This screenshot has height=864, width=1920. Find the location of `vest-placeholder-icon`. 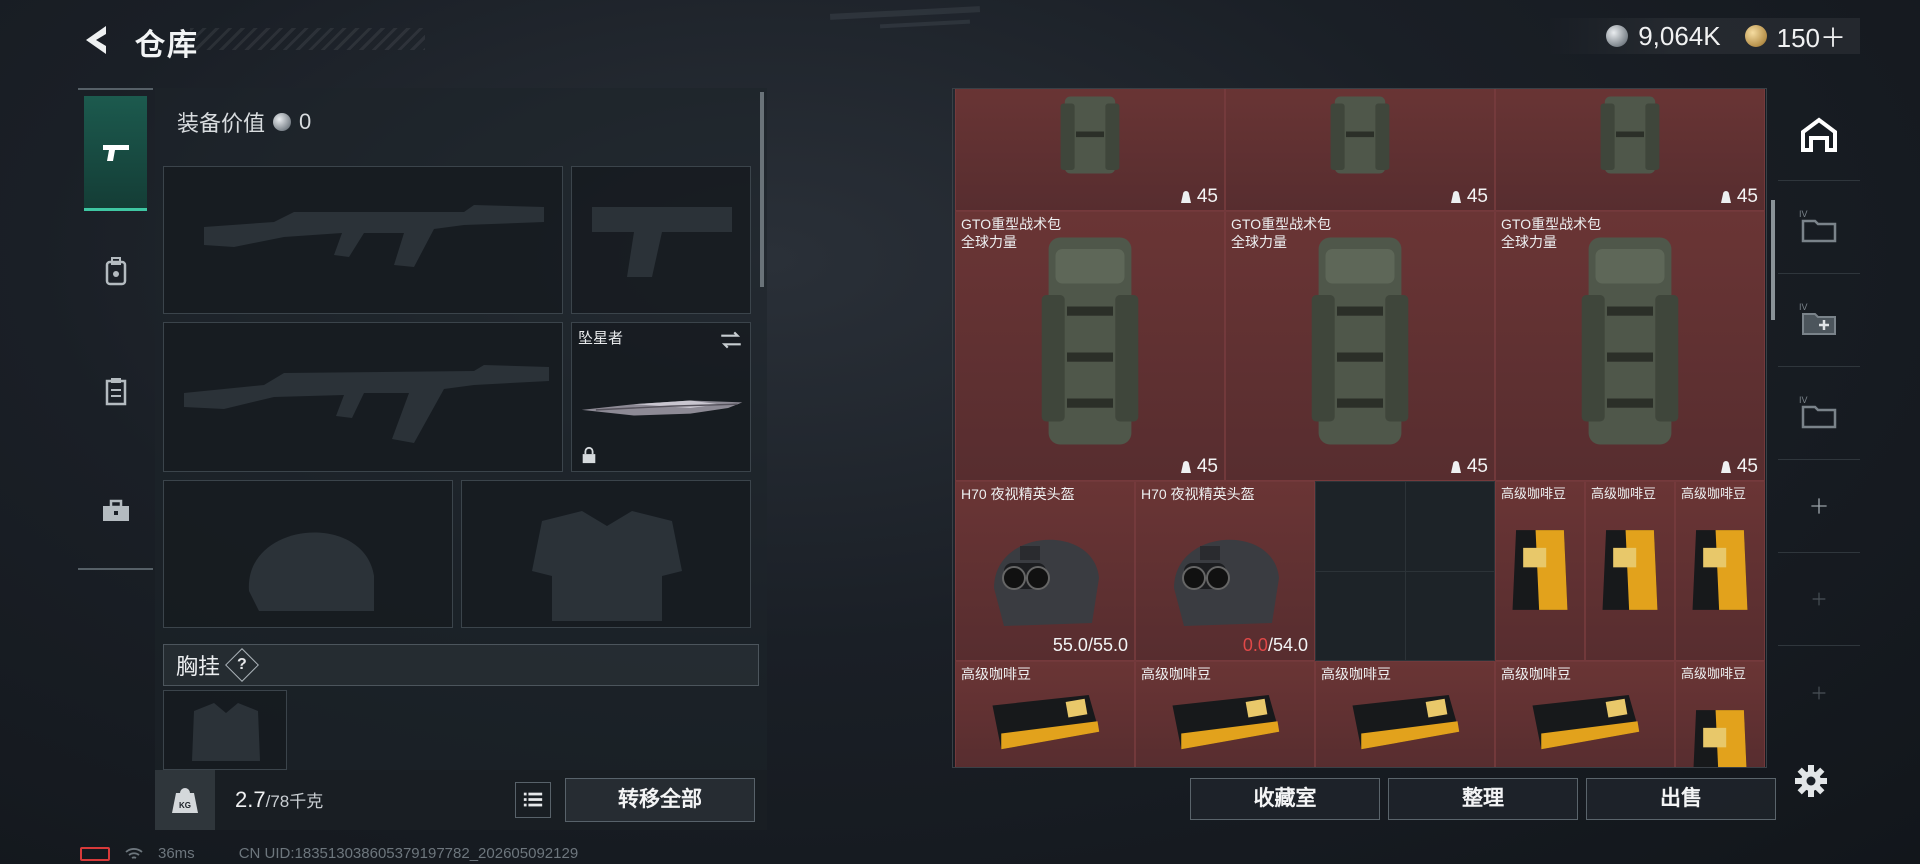

vest-placeholder-icon is located at coordinates (226, 732).